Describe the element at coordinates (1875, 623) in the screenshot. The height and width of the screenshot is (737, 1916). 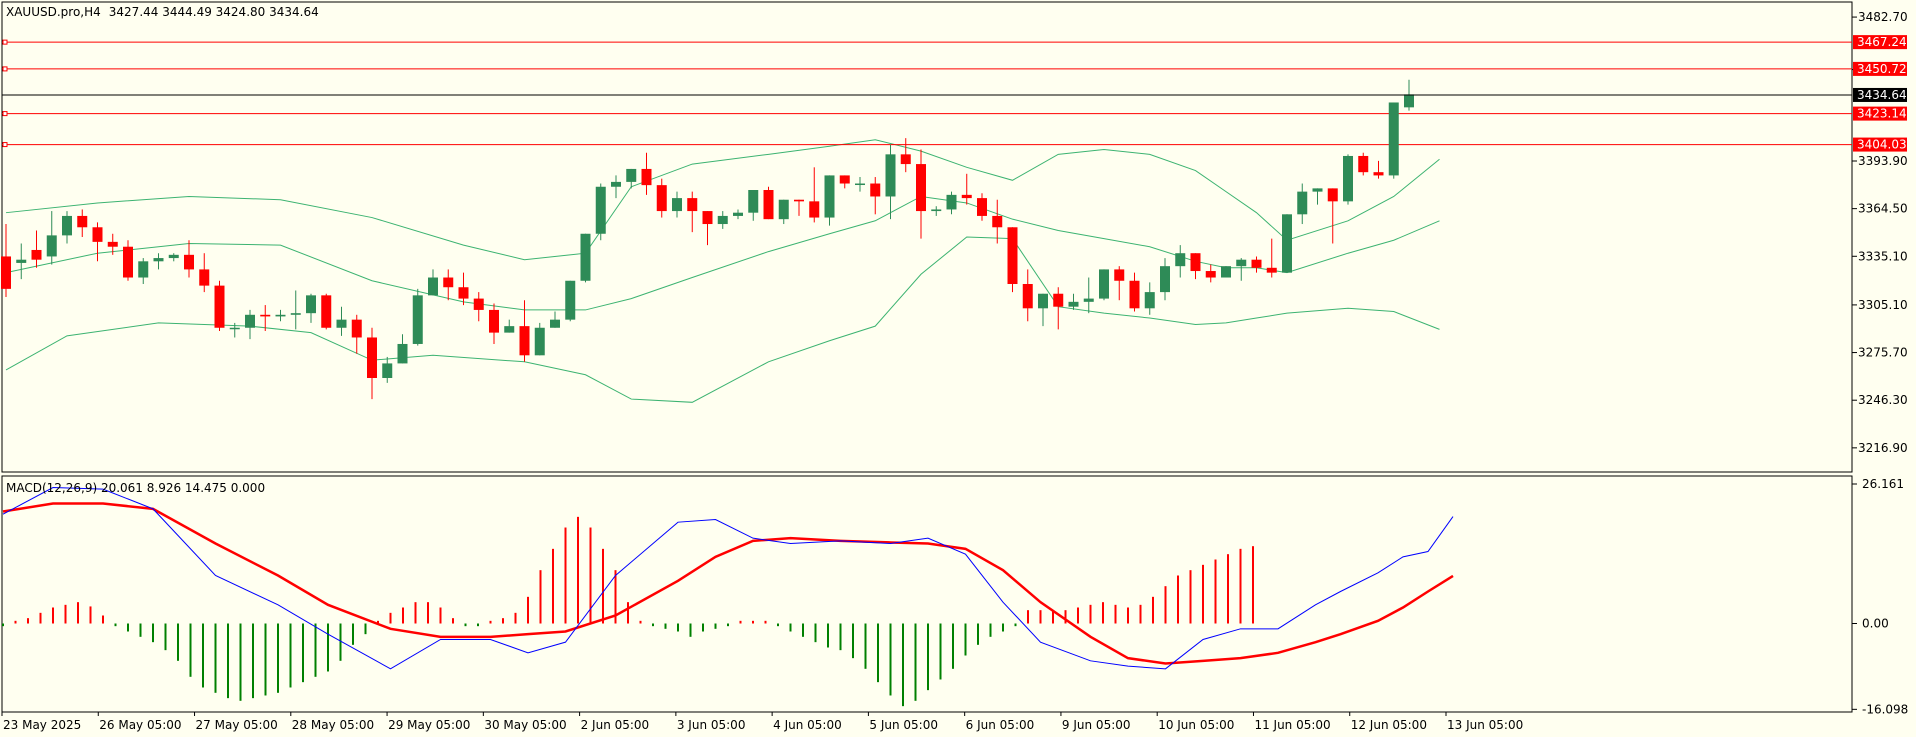
I see `macd-tick-label: 0.00` at that location.